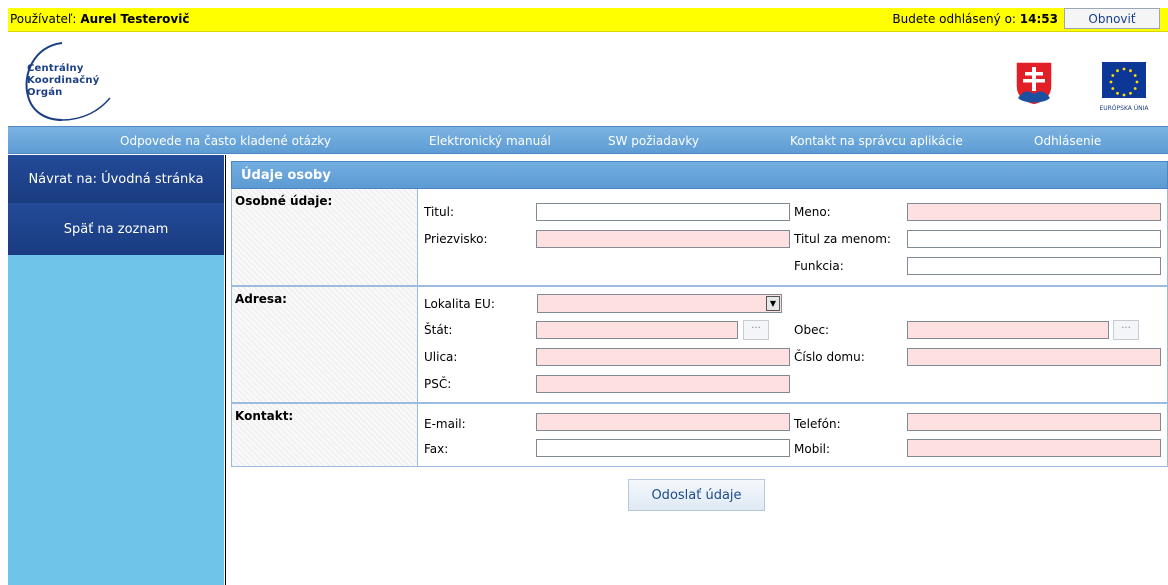 The height and width of the screenshot is (585, 1168). Describe the element at coordinates (1034, 448) in the screenshot. I see `mobile-input` at that location.